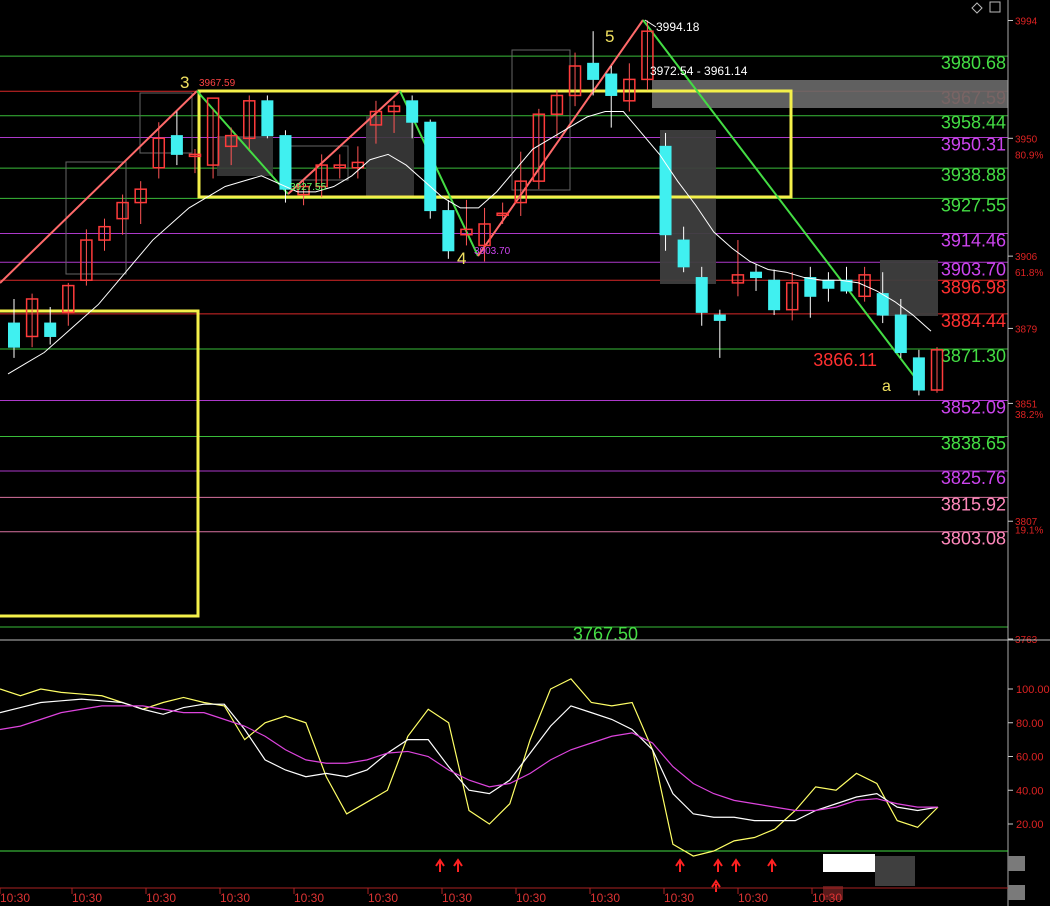 The height and width of the screenshot is (906, 1050). I want to click on price-level-label: 3871.30, so click(973, 356).